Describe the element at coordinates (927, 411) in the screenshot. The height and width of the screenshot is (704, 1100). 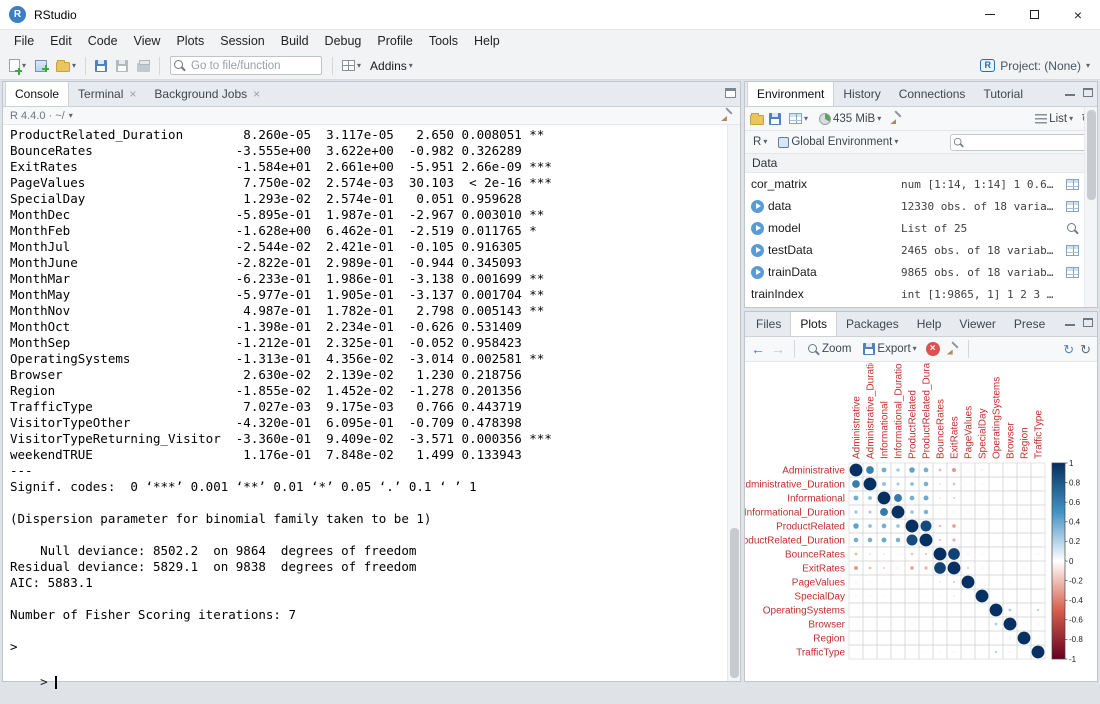
I see `svg-text: ProductRelated_Duration` at that location.